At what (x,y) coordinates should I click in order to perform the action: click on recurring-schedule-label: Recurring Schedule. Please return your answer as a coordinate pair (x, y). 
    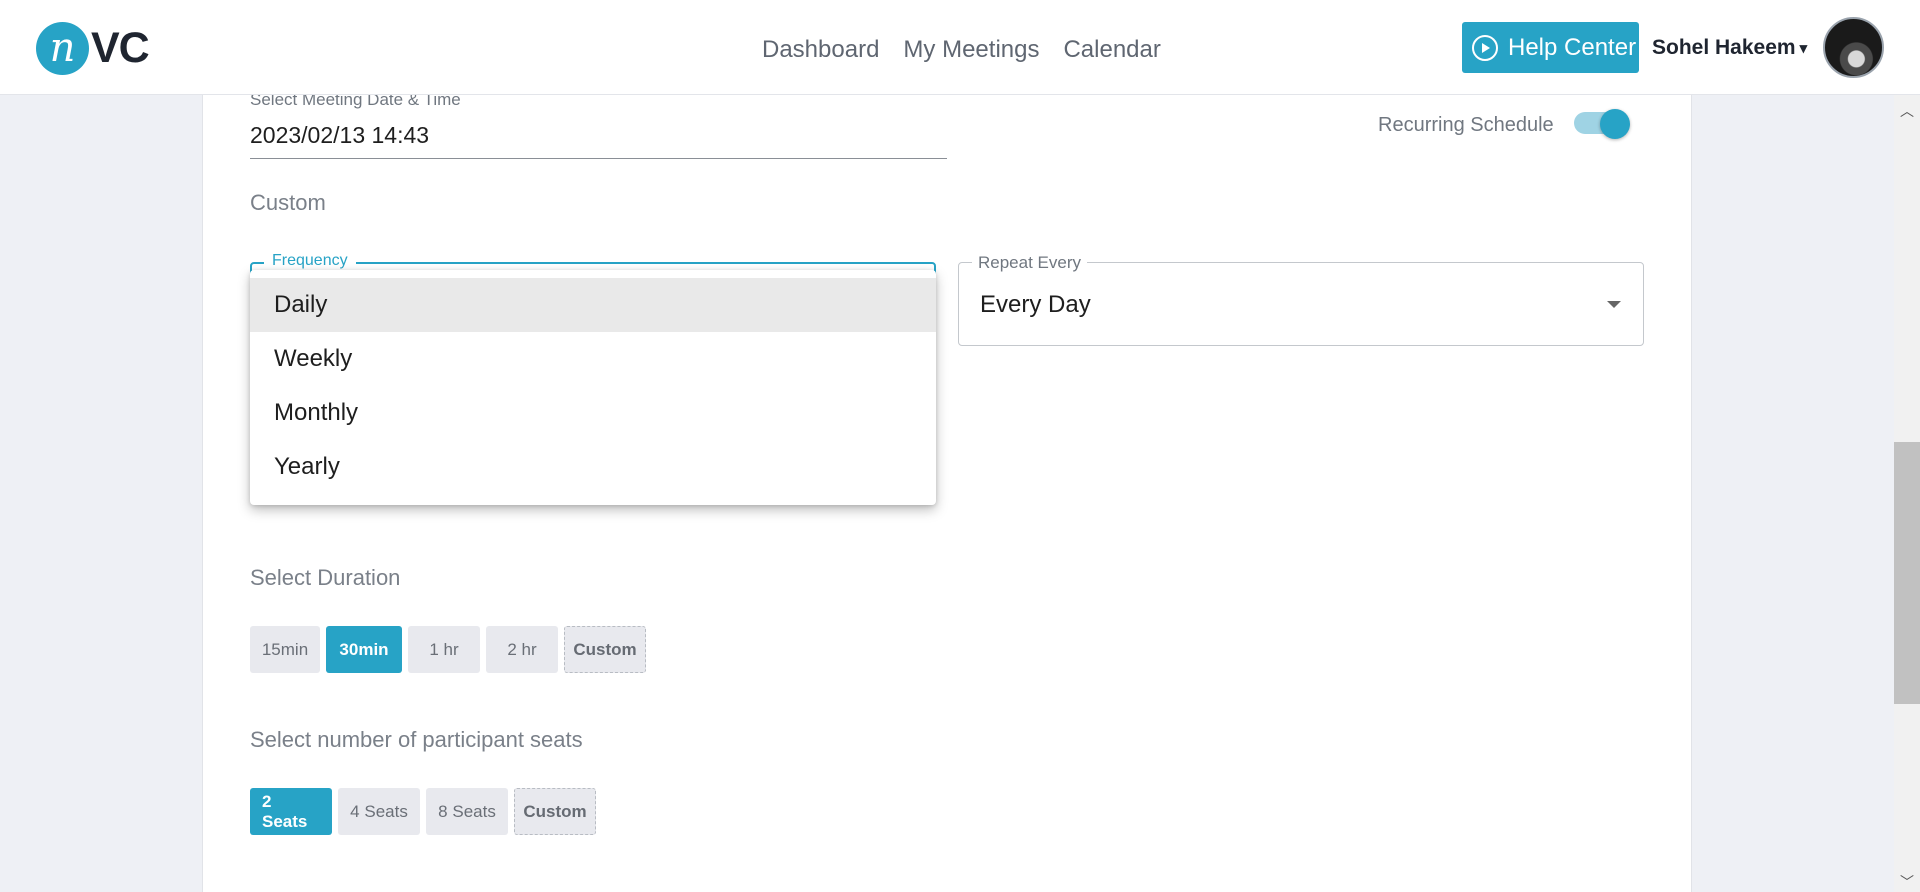
    Looking at the image, I should click on (1466, 125).